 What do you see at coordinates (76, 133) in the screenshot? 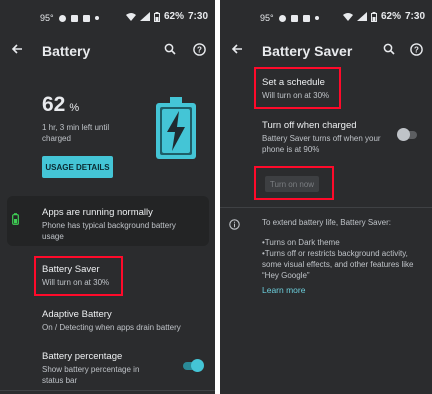
I see `time-left-text: 1 hr, 3 min left until charged` at bounding box center [76, 133].